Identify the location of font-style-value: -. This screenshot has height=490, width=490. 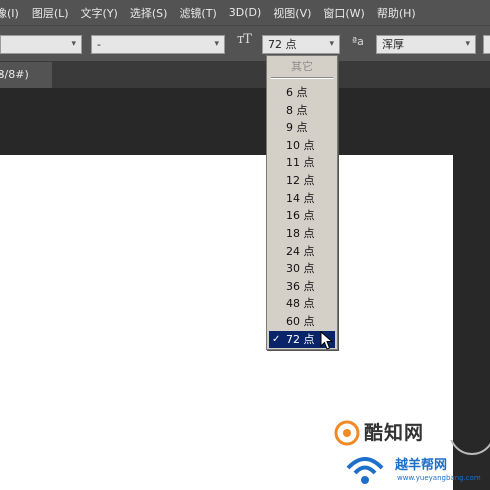
(99, 44).